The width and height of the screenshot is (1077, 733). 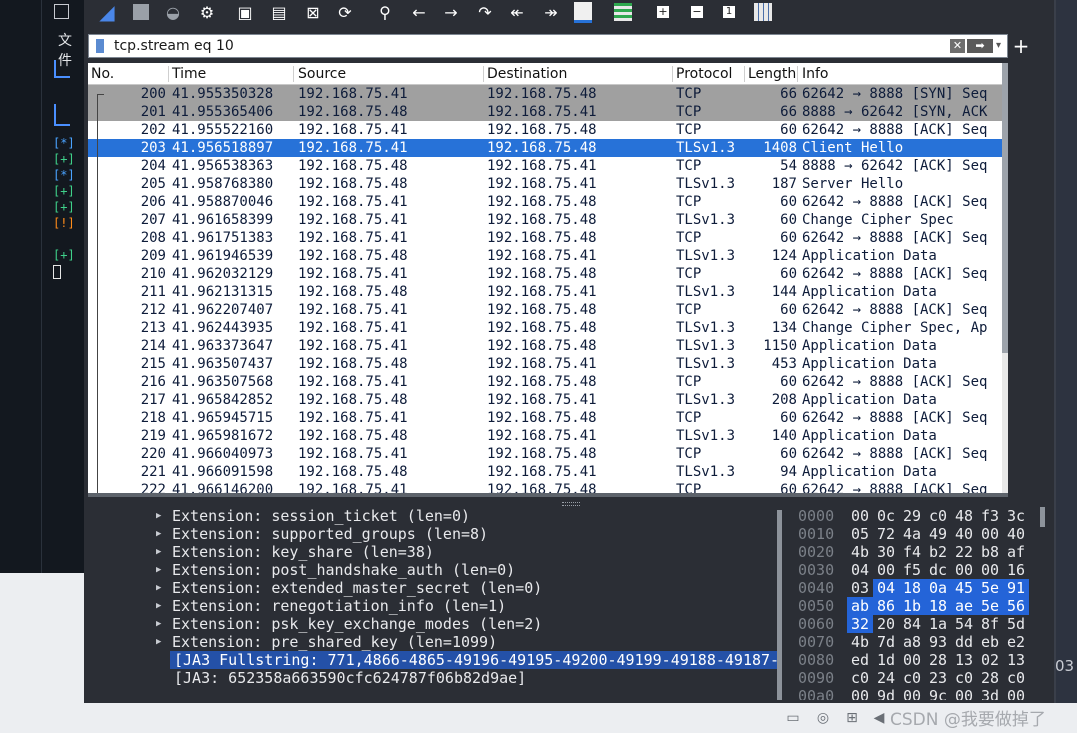 What do you see at coordinates (1016, 642) in the screenshot?
I see `hex-byte: e2` at bounding box center [1016, 642].